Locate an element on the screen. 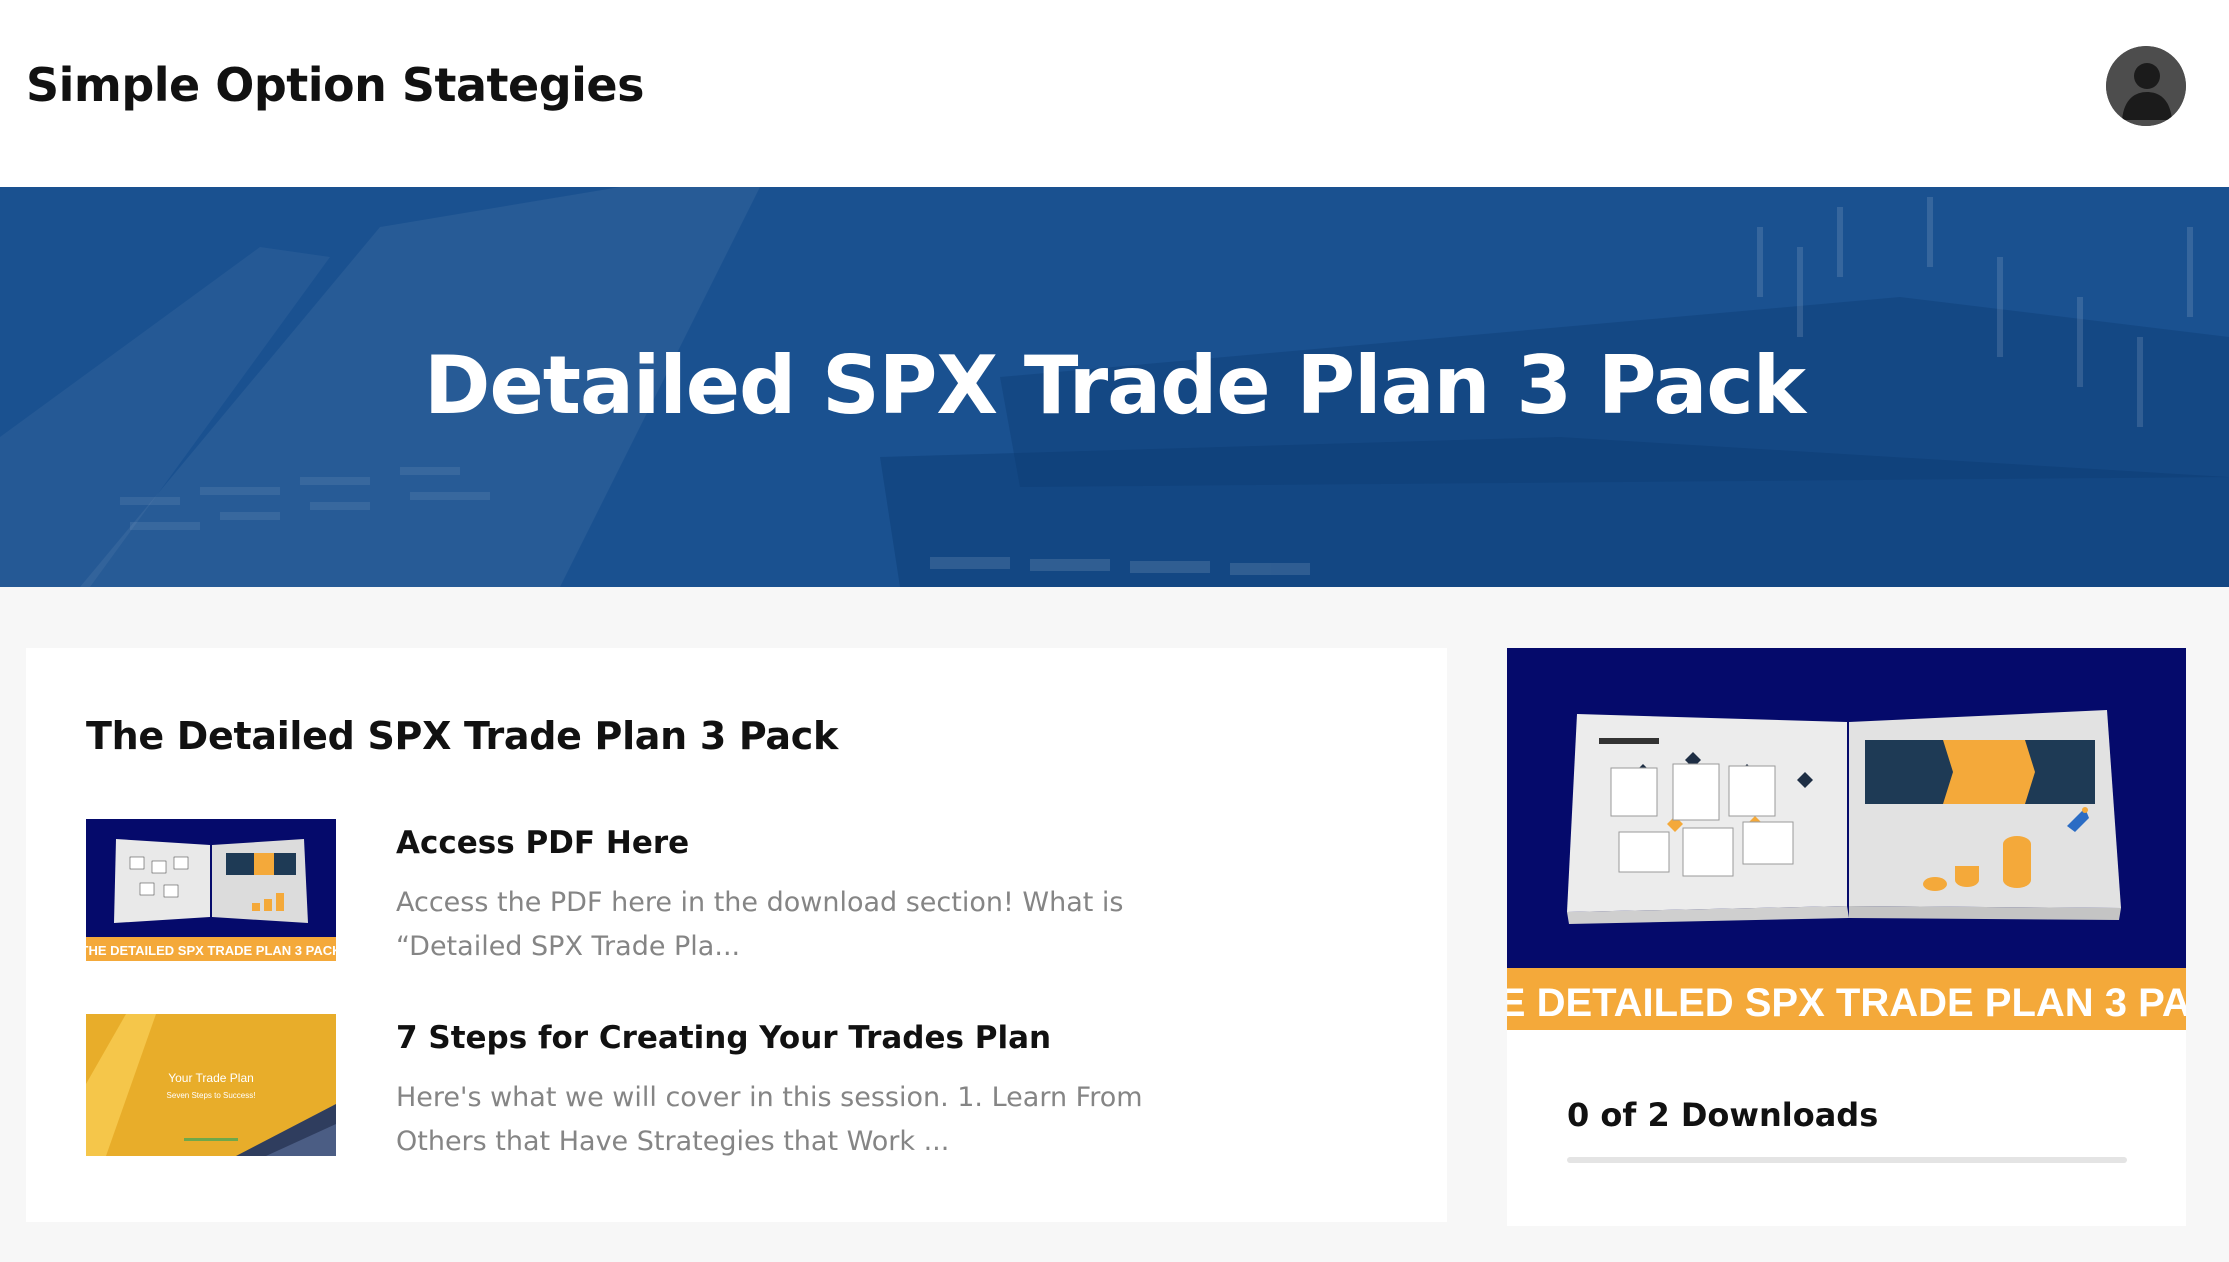  lesson-title: 7 Steps for Creating Your Trades Plan is located at coordinates (723, 1038).